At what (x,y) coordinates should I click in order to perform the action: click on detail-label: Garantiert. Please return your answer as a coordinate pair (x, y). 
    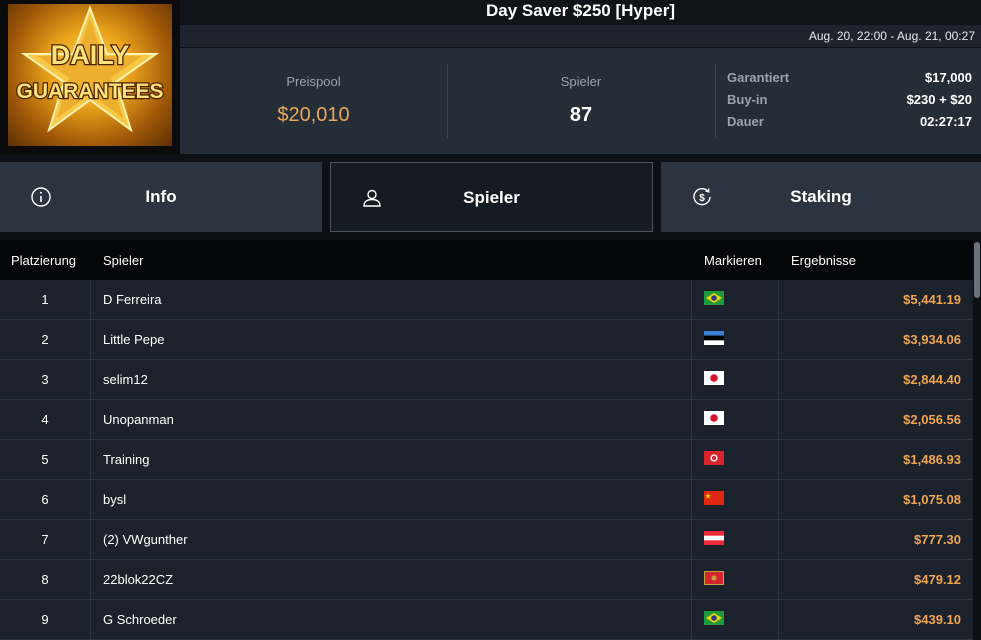
    Looking at the image, I should click on (758, 77).